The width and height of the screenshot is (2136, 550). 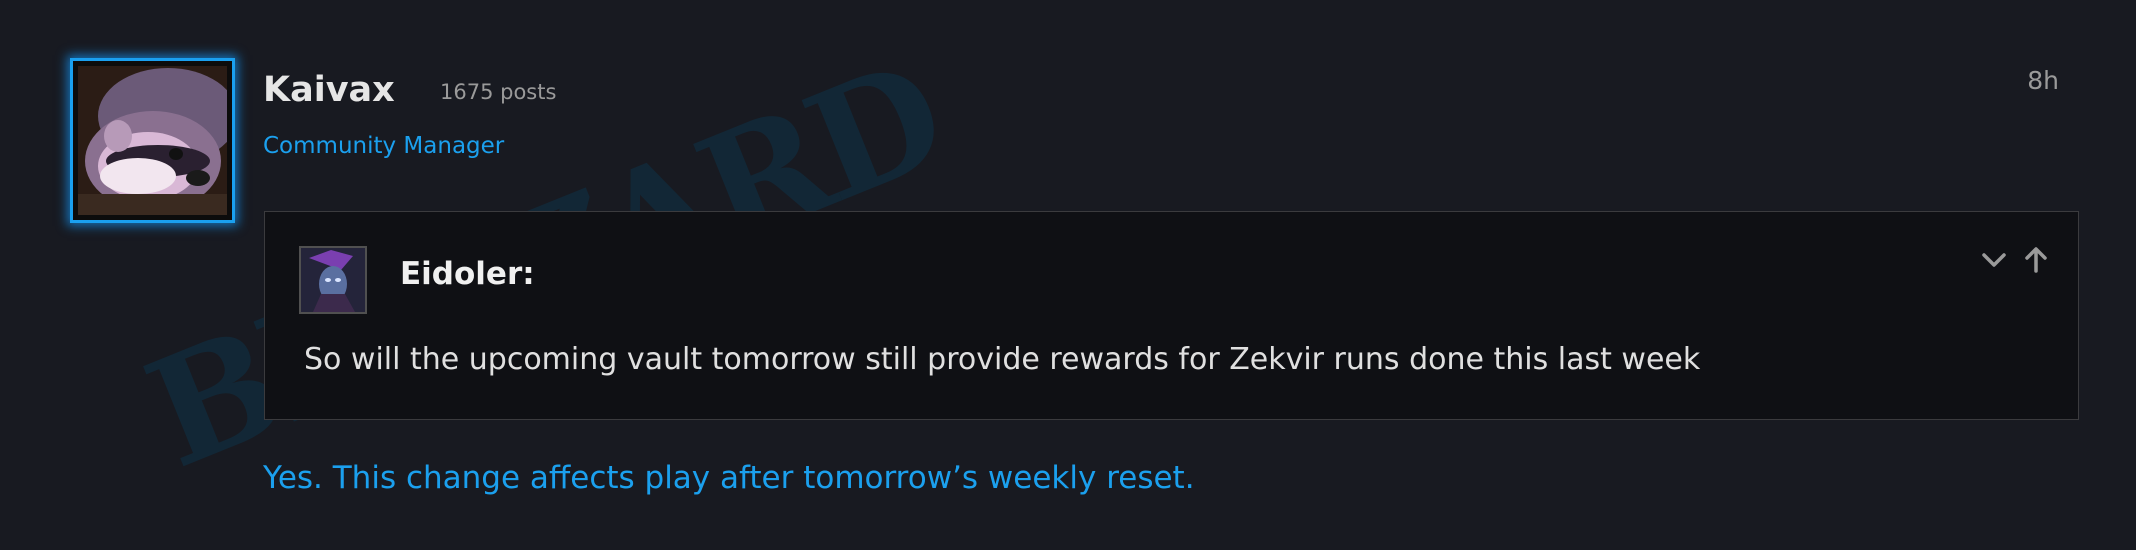 What do you see at coordinates (467, 274) in the screenshot?
I see `quote-author-name: Eidoler:` at bounding box center [467, 274].